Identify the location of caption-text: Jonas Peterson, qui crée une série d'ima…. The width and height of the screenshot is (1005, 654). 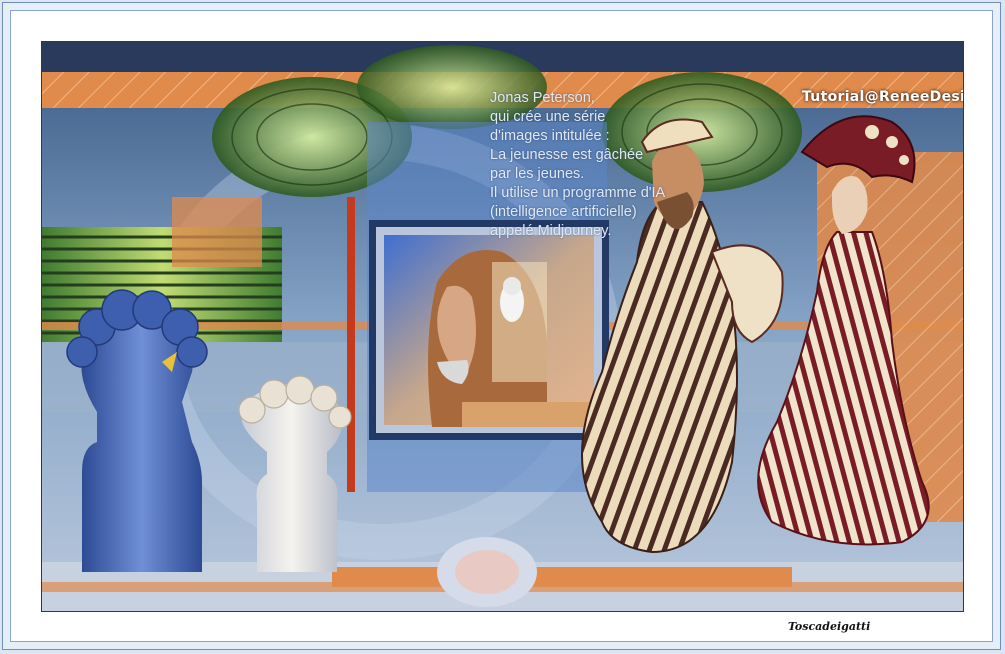
(578, 164).